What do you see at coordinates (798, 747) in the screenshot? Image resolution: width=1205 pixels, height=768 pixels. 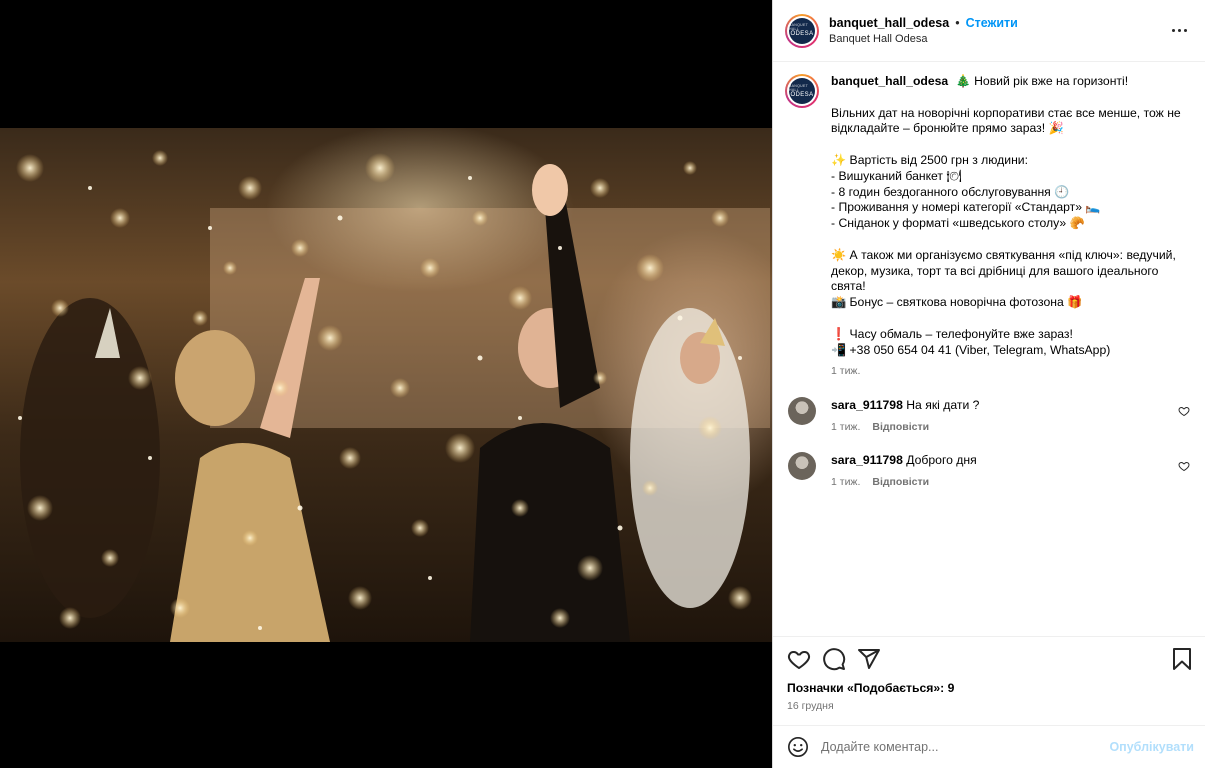 I see `emoji-icon` at bounding box center [798, 747].